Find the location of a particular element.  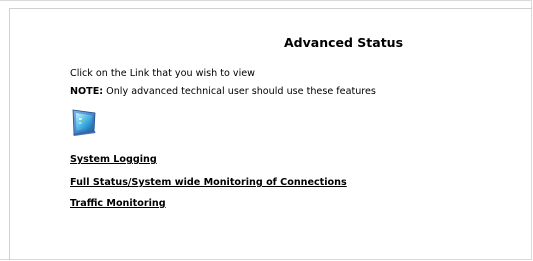

link-system-logging: System Logging is located at coordinates (113, 159).